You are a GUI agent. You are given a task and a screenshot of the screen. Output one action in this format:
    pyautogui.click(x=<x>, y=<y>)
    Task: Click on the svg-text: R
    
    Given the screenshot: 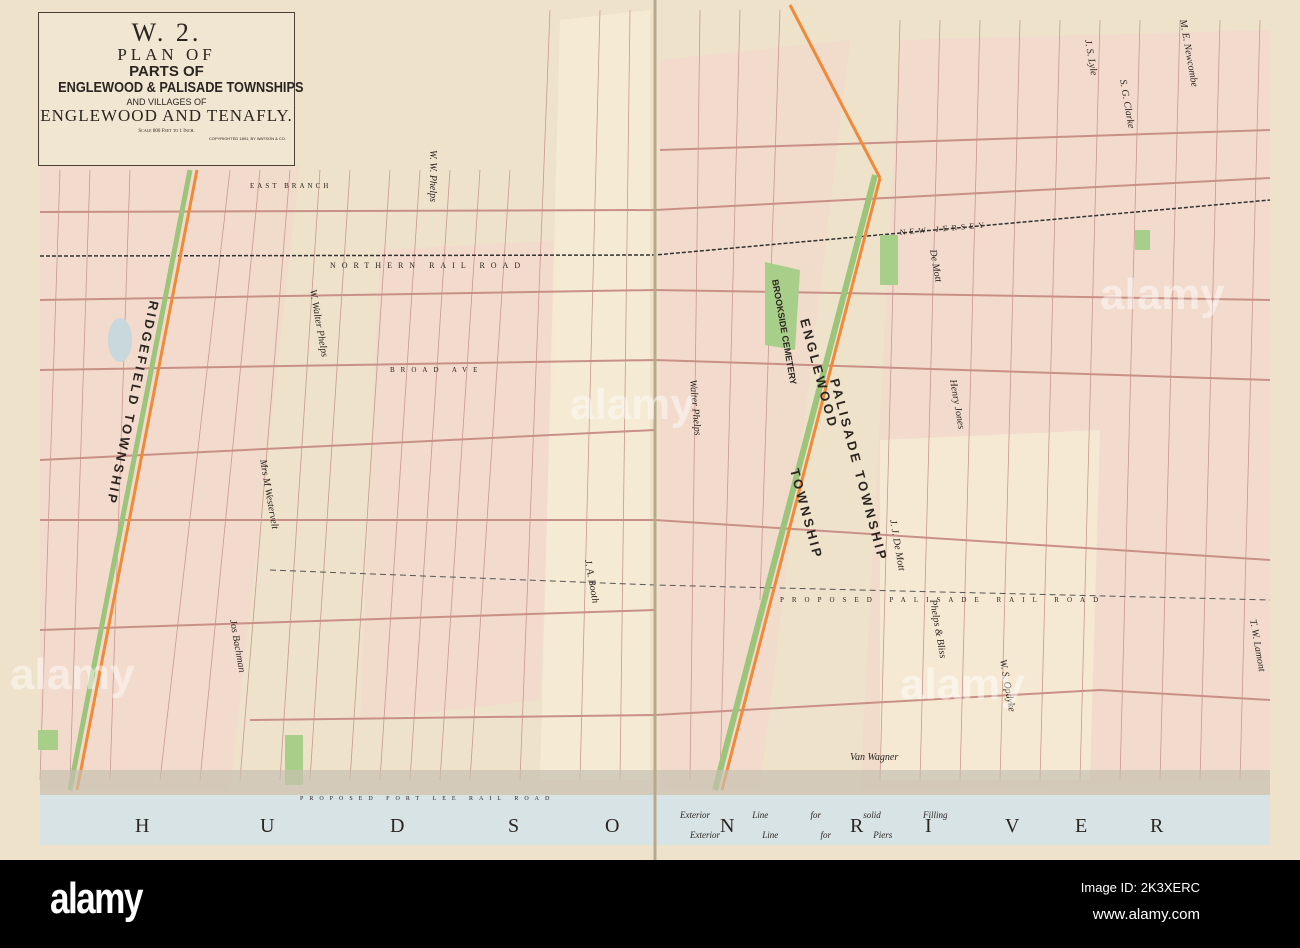 What is the action you would take?
    pyautogui.click(x=1157, y=826)
    